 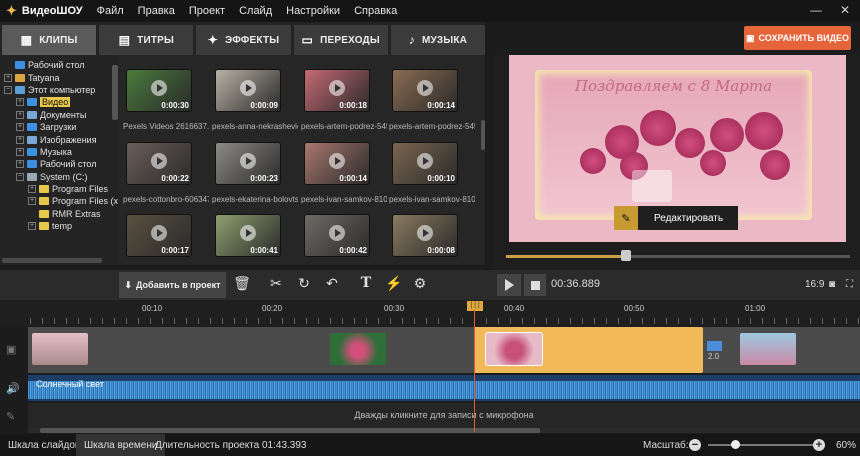 I want to click on clip-thumbnail: 0:00:09, so click(x=248, y=90).